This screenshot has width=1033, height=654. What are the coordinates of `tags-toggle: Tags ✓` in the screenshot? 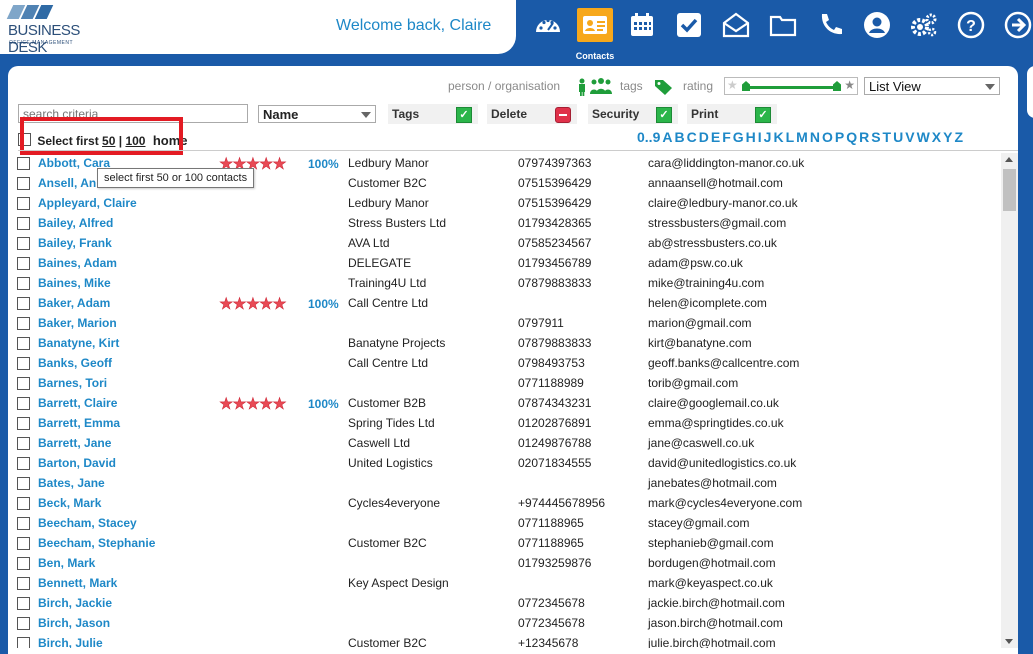 It's located at (433, 114).